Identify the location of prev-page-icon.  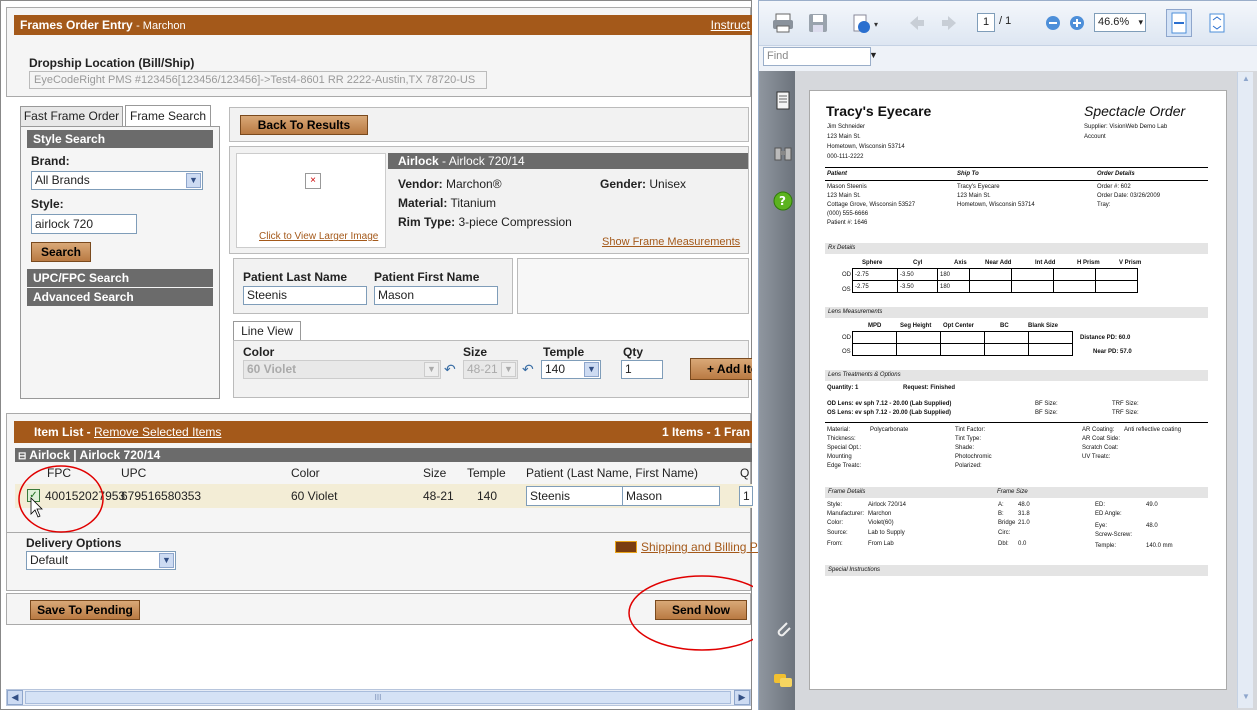
(916, 23).